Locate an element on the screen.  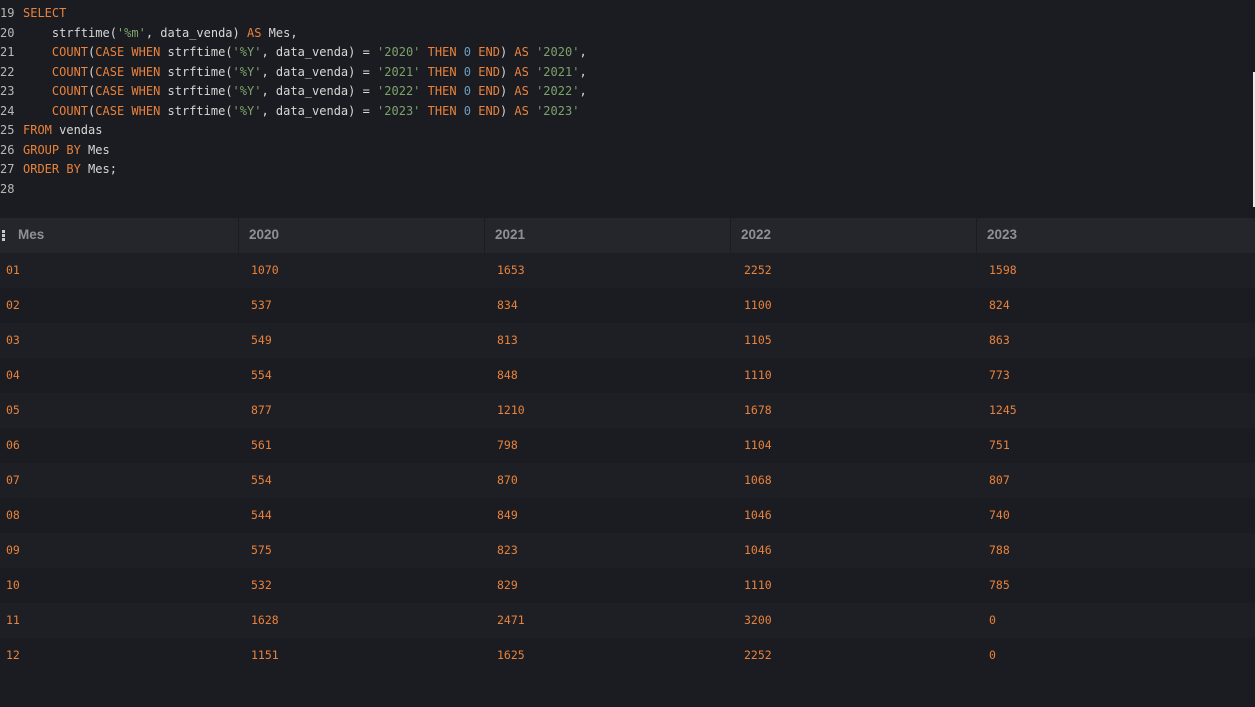
code-line: 20 strftime('%m', data_venda) AS Mes, is located at coordinates (149, 34).